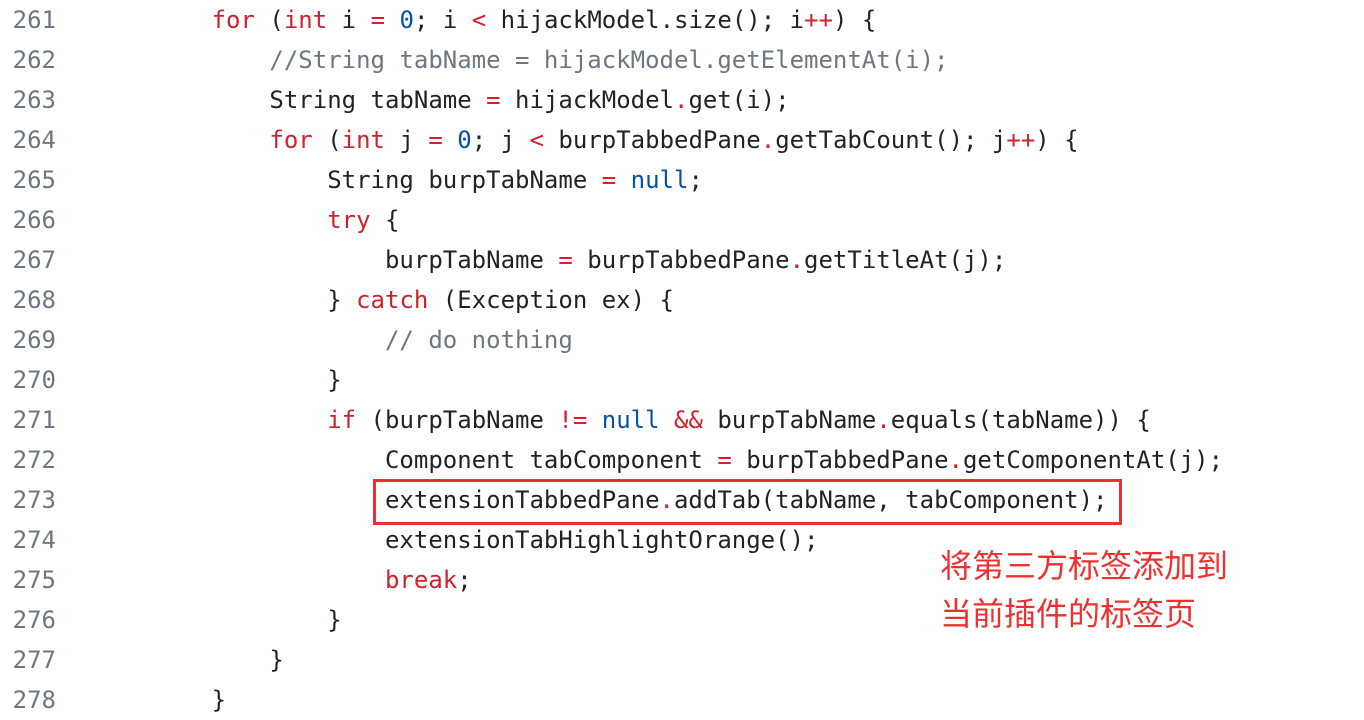 This screenshot has width=1364, height=720. Describe the element at coordinates (379, 180) in the screenshot. I see `line-source: String burpTabName = null;` at that location.